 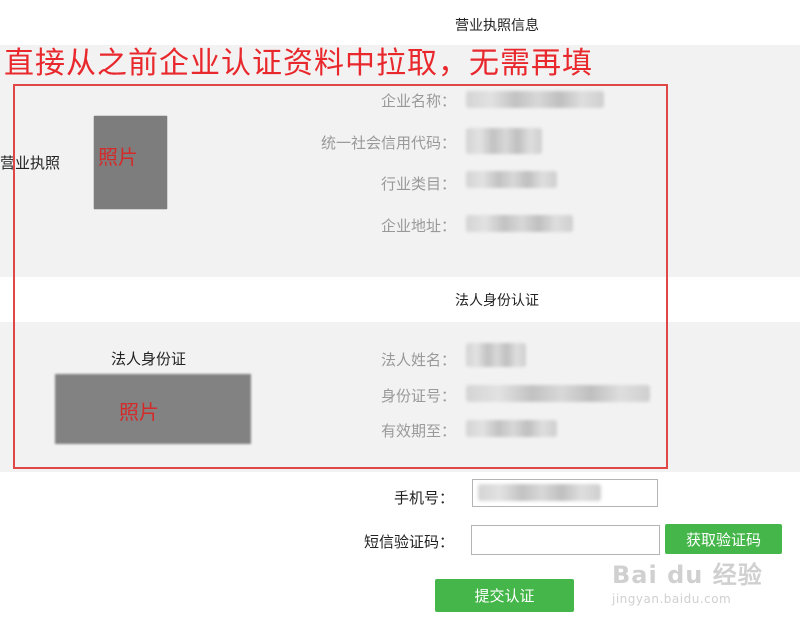 I want to click on watermark: Bai du 经验 jingyan.baidu.com, so click(x=687, y=580).